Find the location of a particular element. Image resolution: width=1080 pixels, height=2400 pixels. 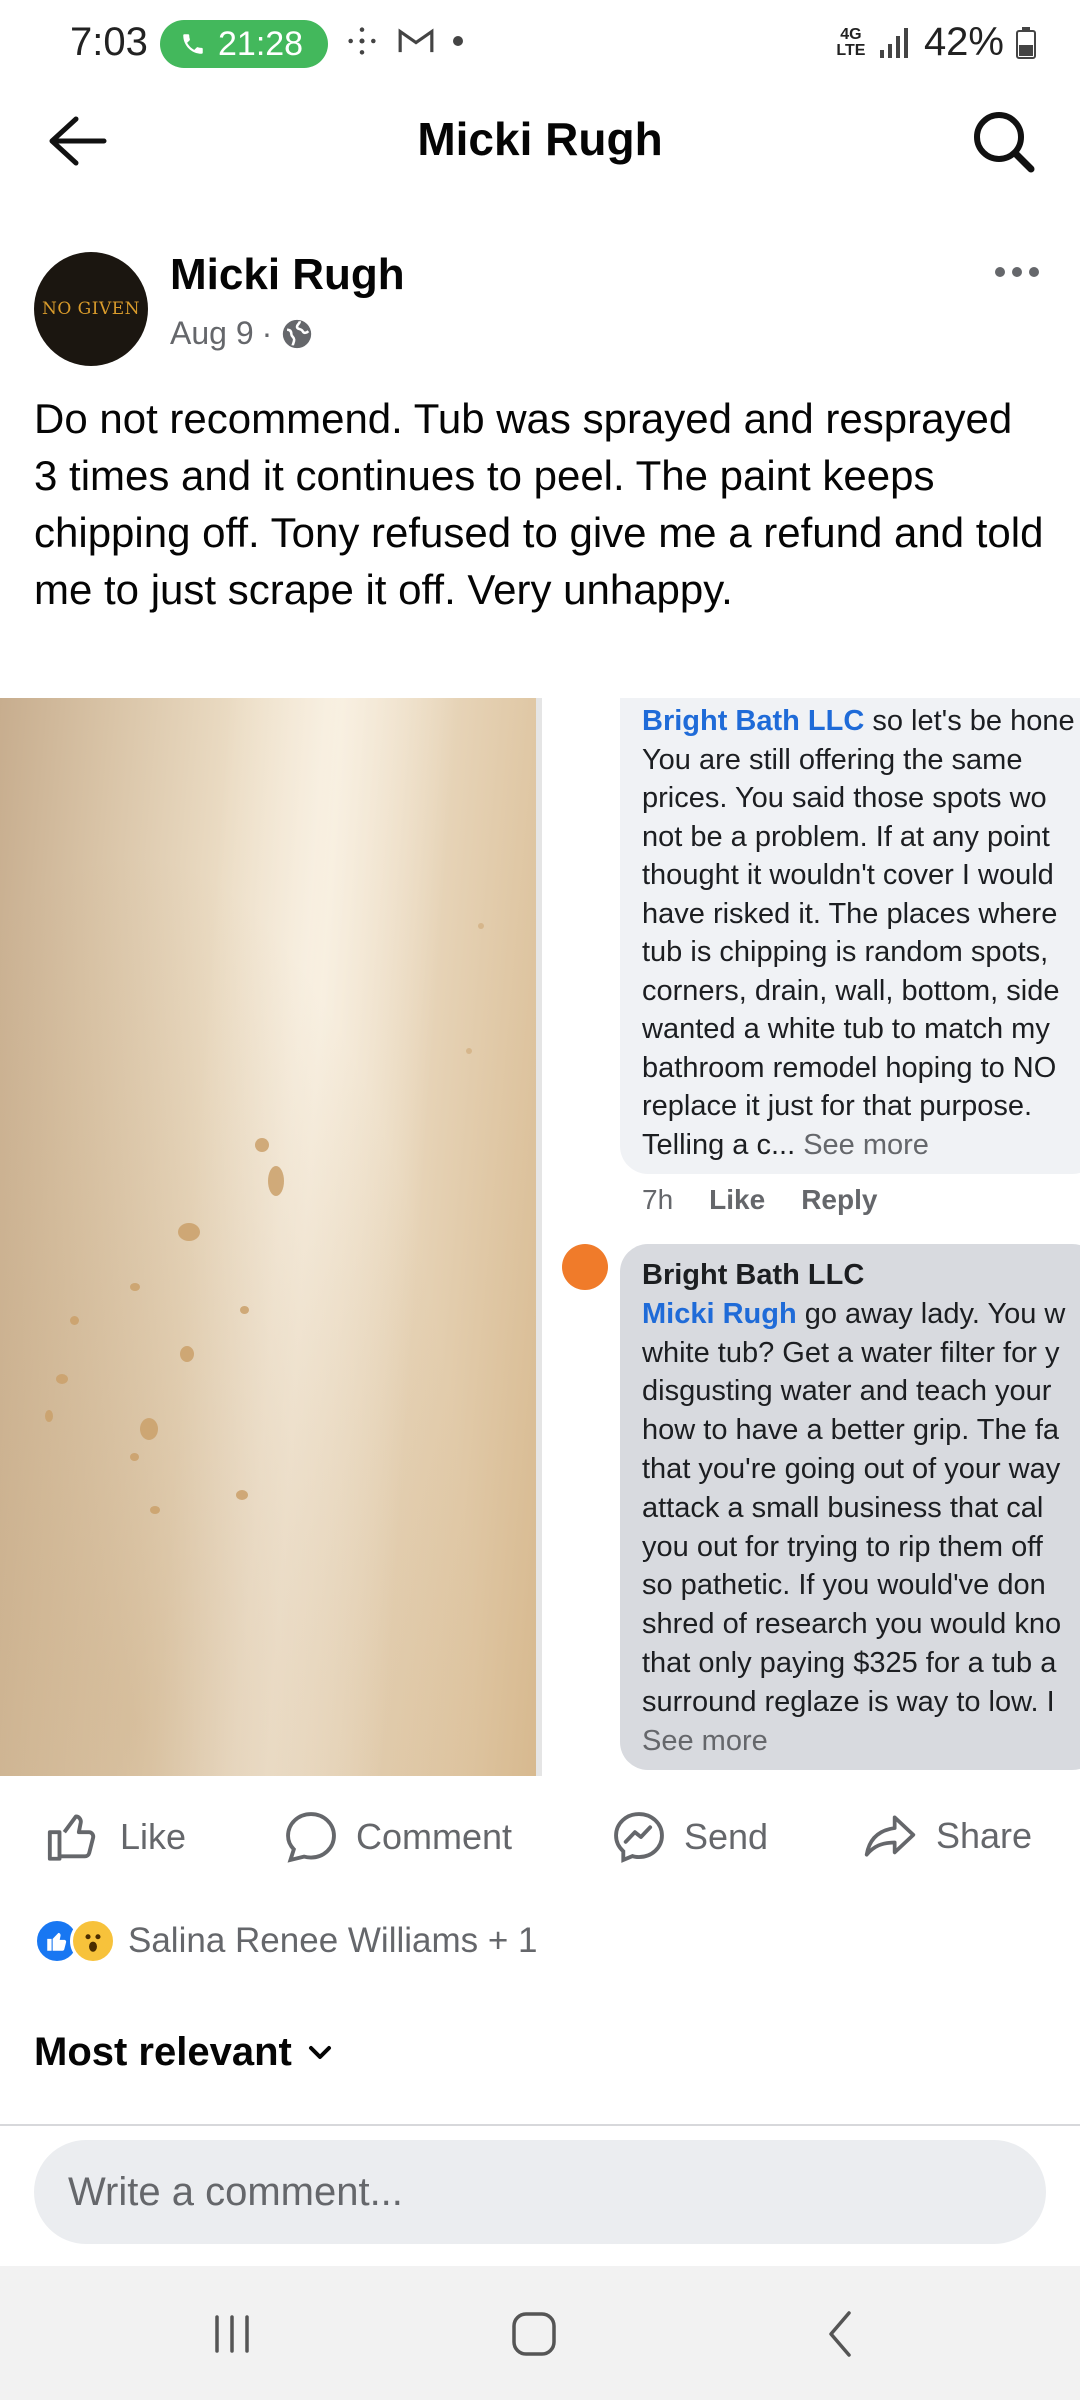

post-meta: Aug 9 · is located at coordinates (242, 333).